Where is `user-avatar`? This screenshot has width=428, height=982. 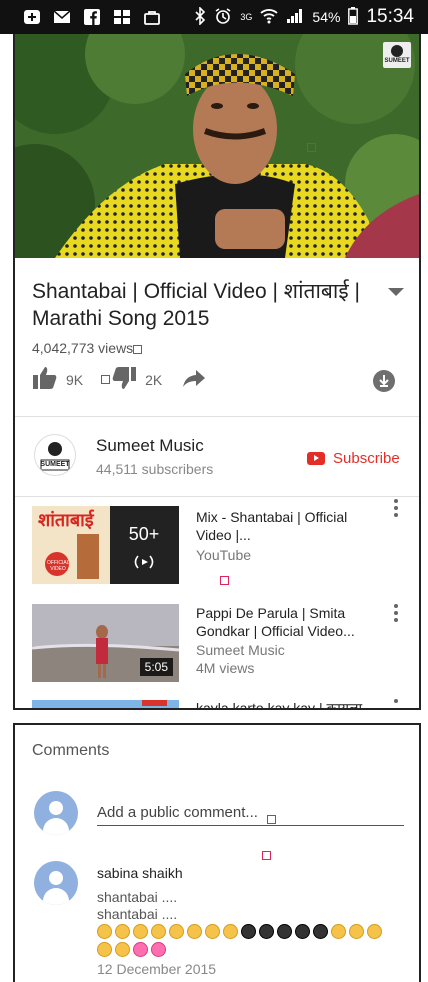 user-avatar is located at coordinates (56, 813).